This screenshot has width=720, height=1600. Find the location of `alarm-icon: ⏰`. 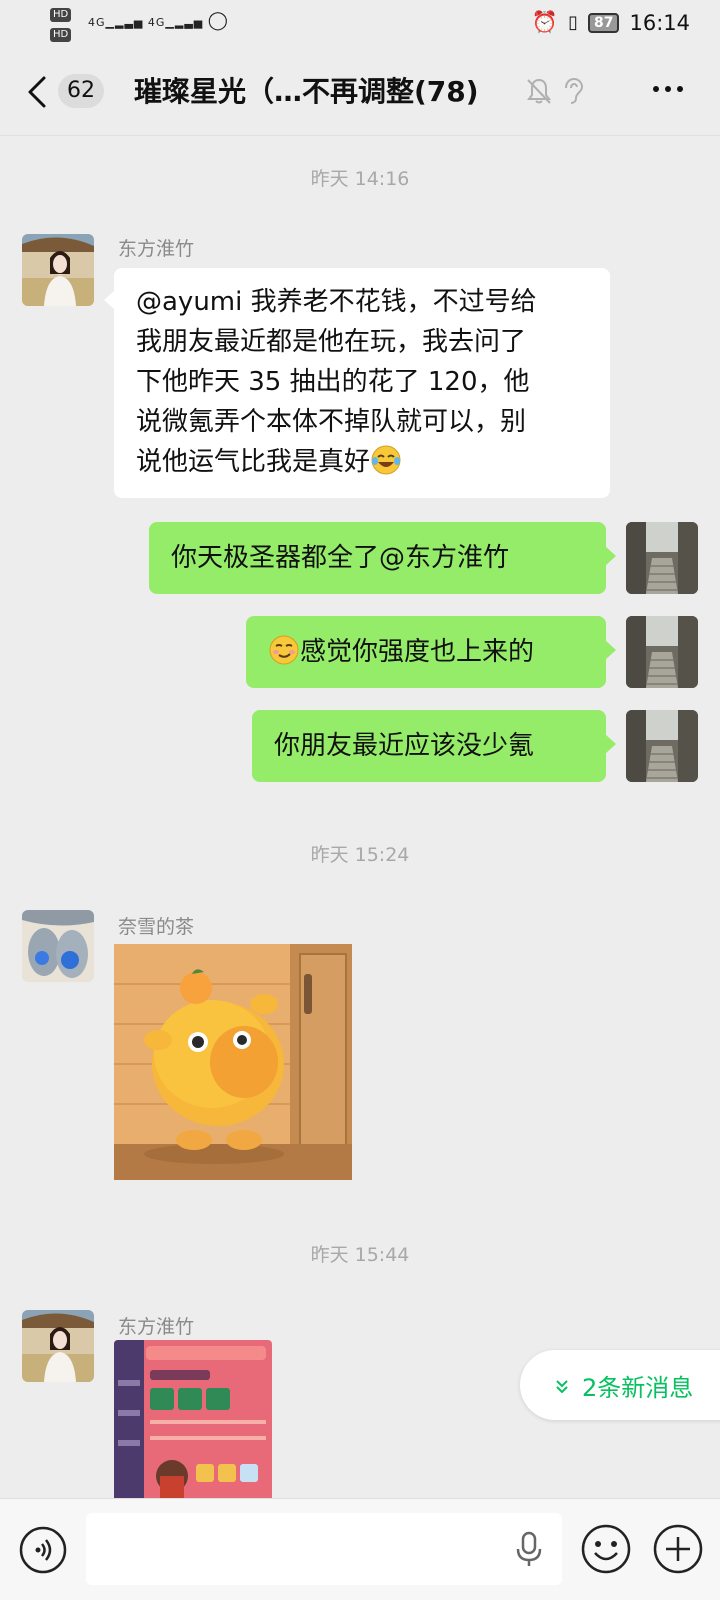

alarm-icon: ⏰ is located at coordinates (545, 22).